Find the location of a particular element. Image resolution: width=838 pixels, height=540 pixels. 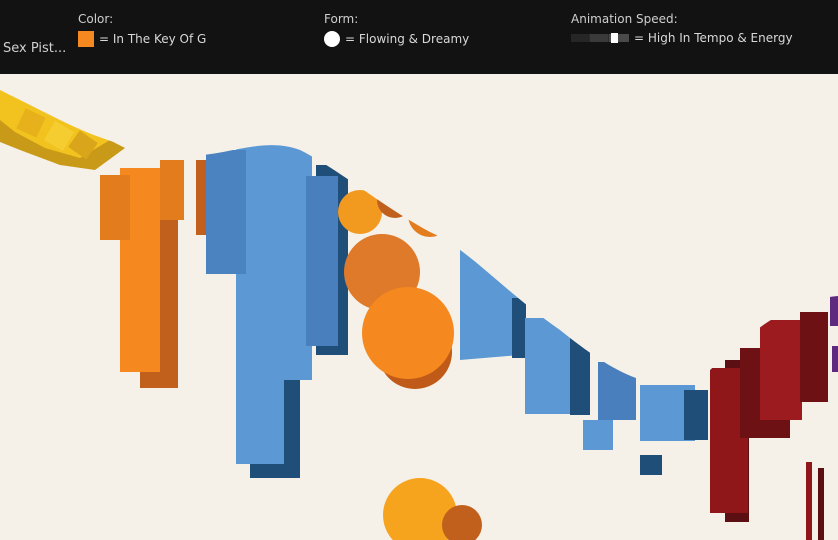

color-legend: Color: = In The Key Of G is located at coordinates (142, 29).